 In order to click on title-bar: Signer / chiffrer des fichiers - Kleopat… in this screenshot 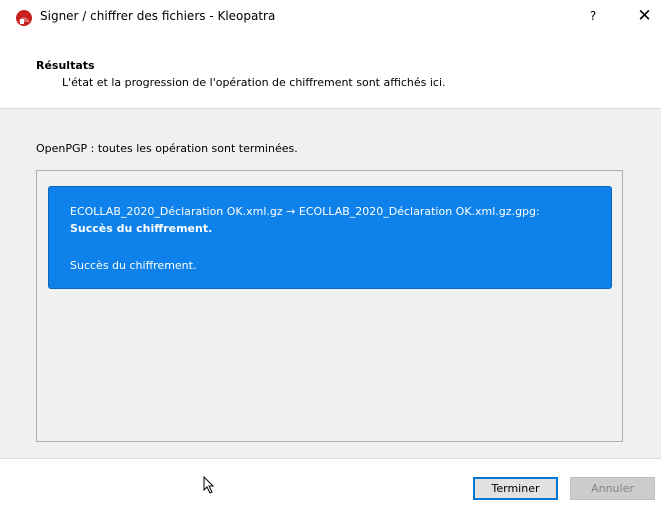, I will do `click(330, 16)`.